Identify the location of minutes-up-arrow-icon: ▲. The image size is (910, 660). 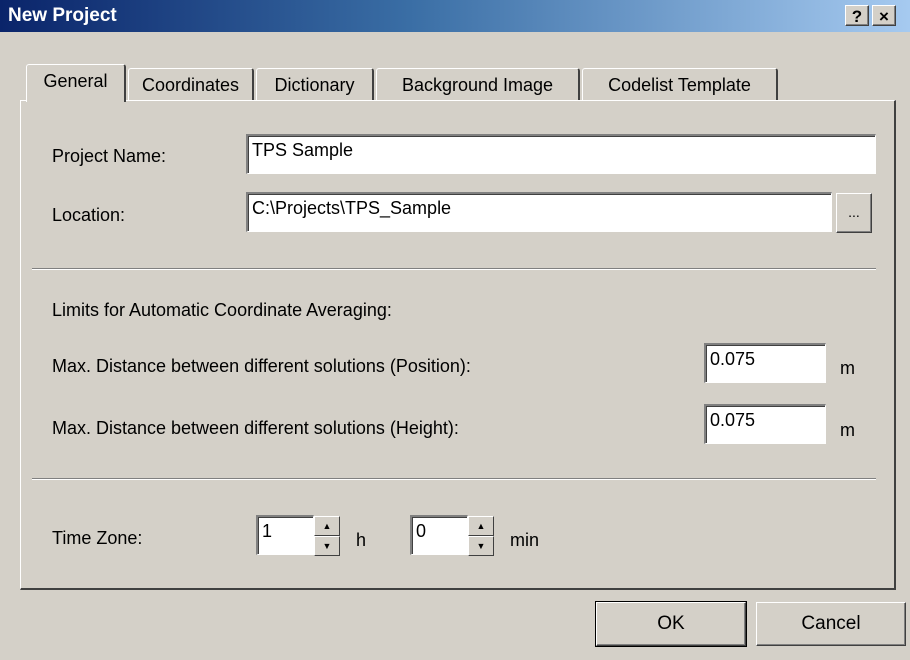
(481, 526).